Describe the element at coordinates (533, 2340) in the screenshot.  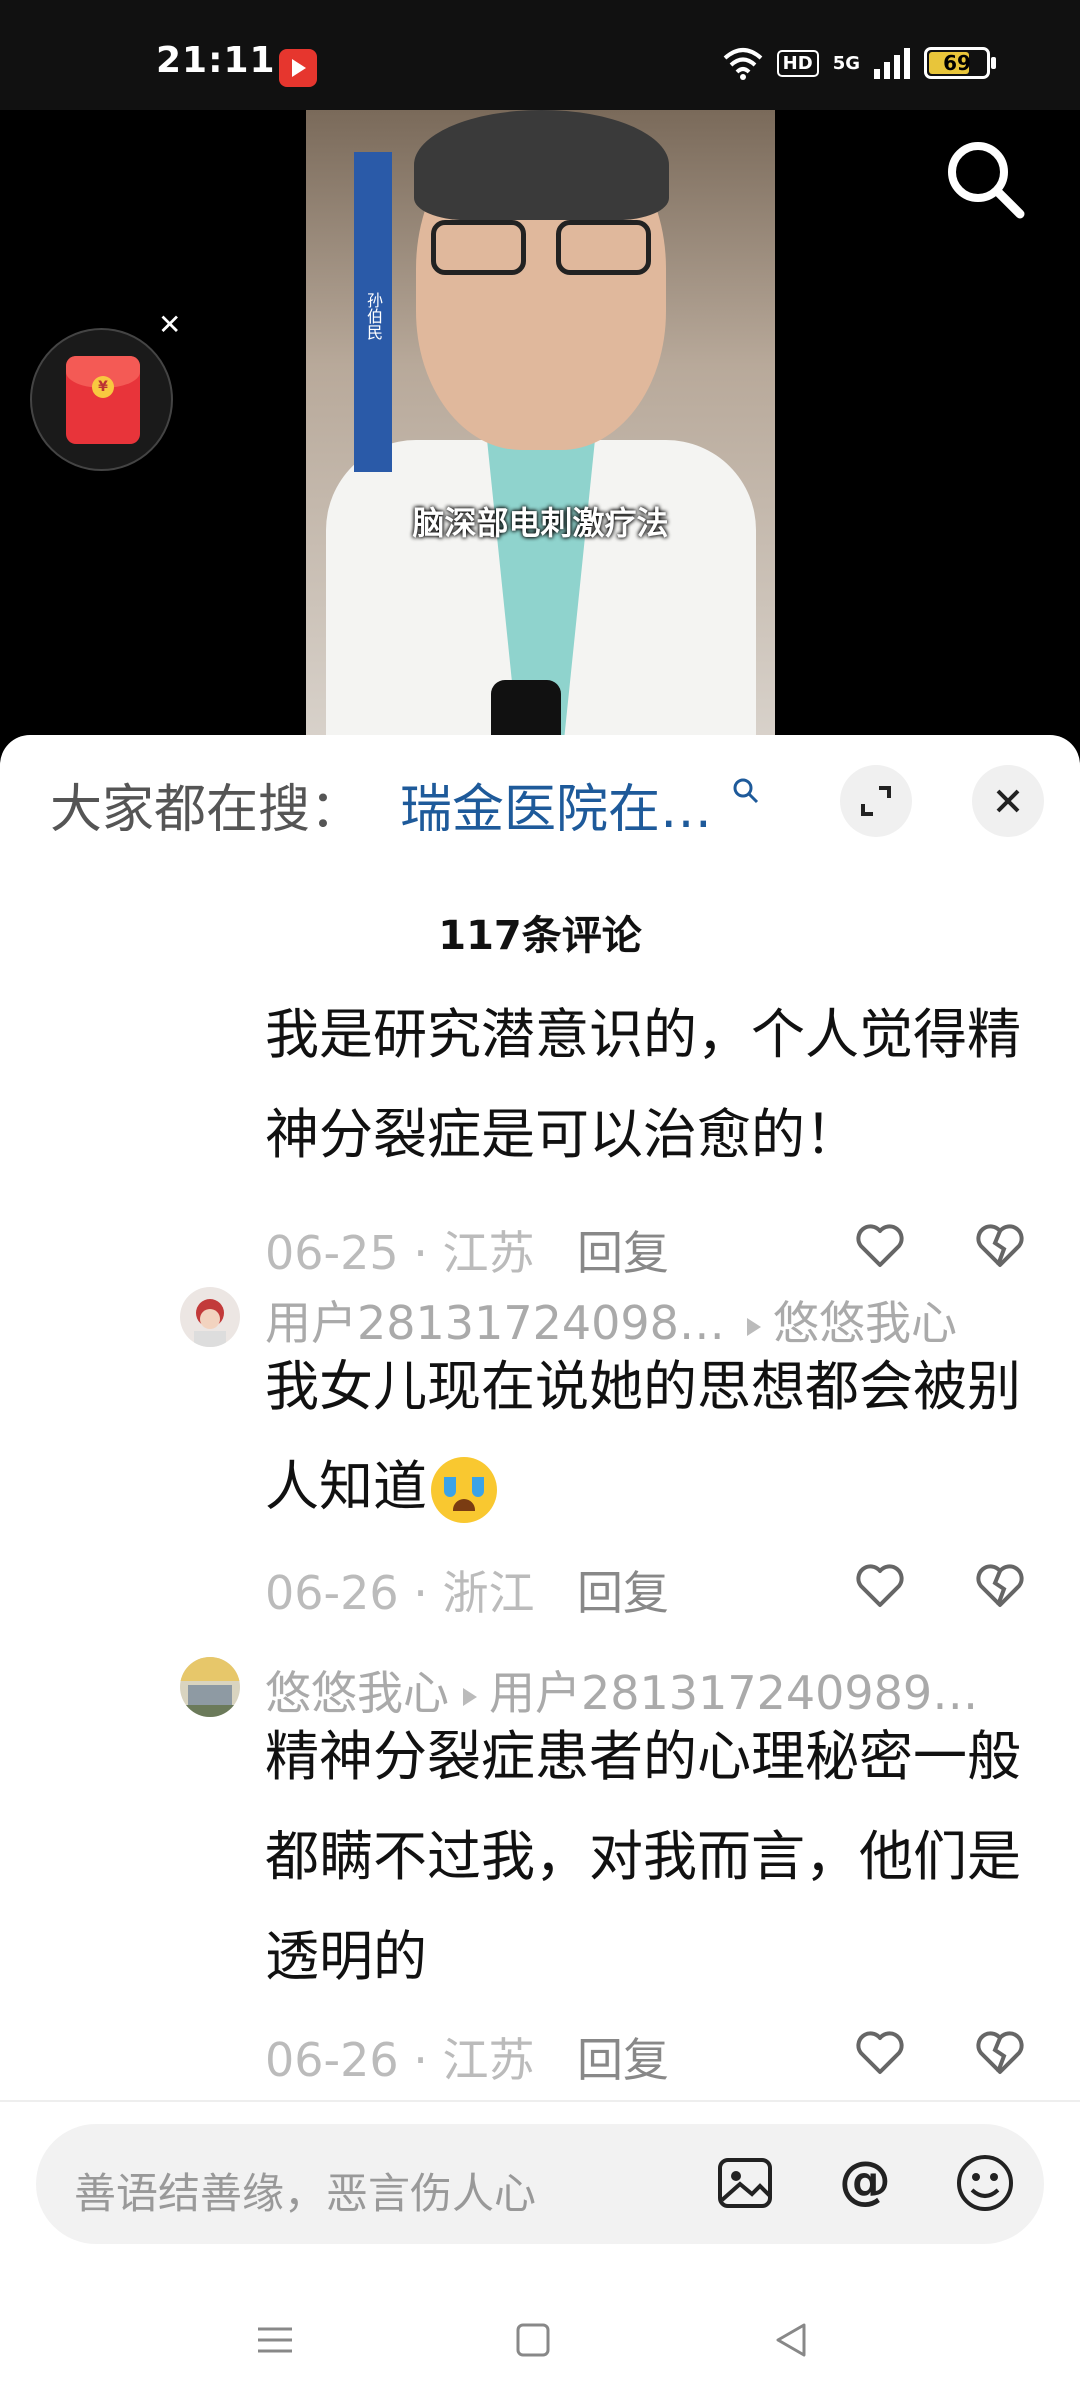
I see `home-icon` at that location.